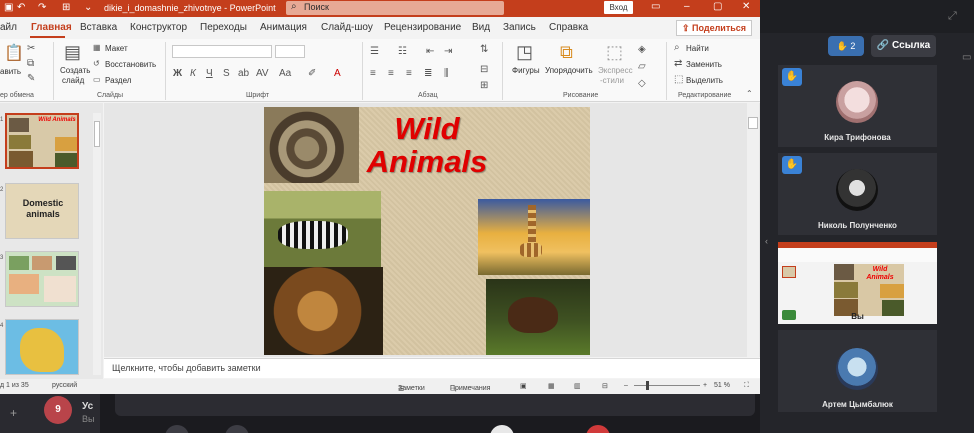 This screenshot has height=433, width=974. What do you see at coordinates (614, 52) in the screenshot?
I see `quick-styles-icon: ⬚` at bounding box center [614, 52].